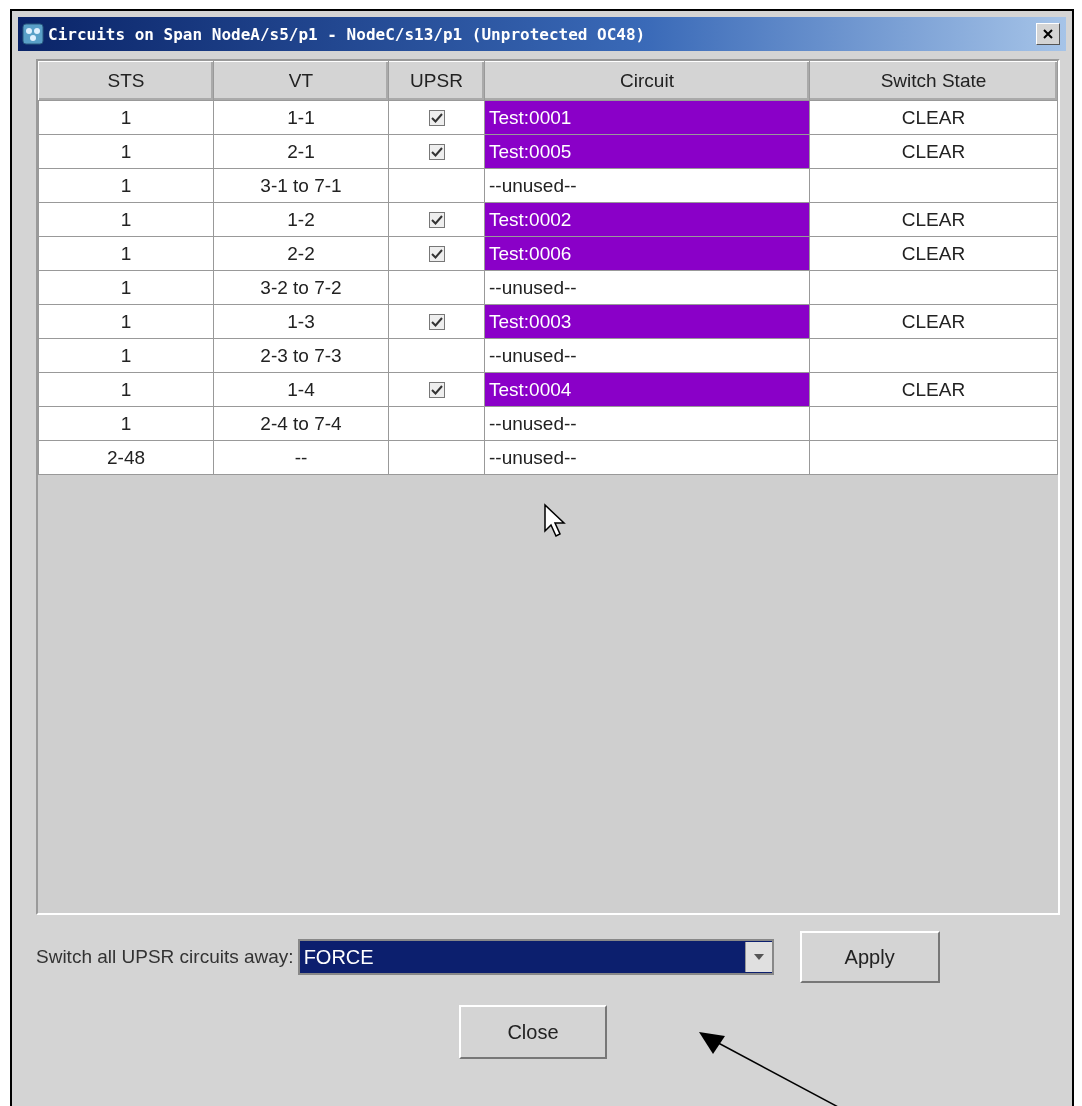  I want to click on switch-label: Switch all UPSR circuits away:, so click(165, 957).